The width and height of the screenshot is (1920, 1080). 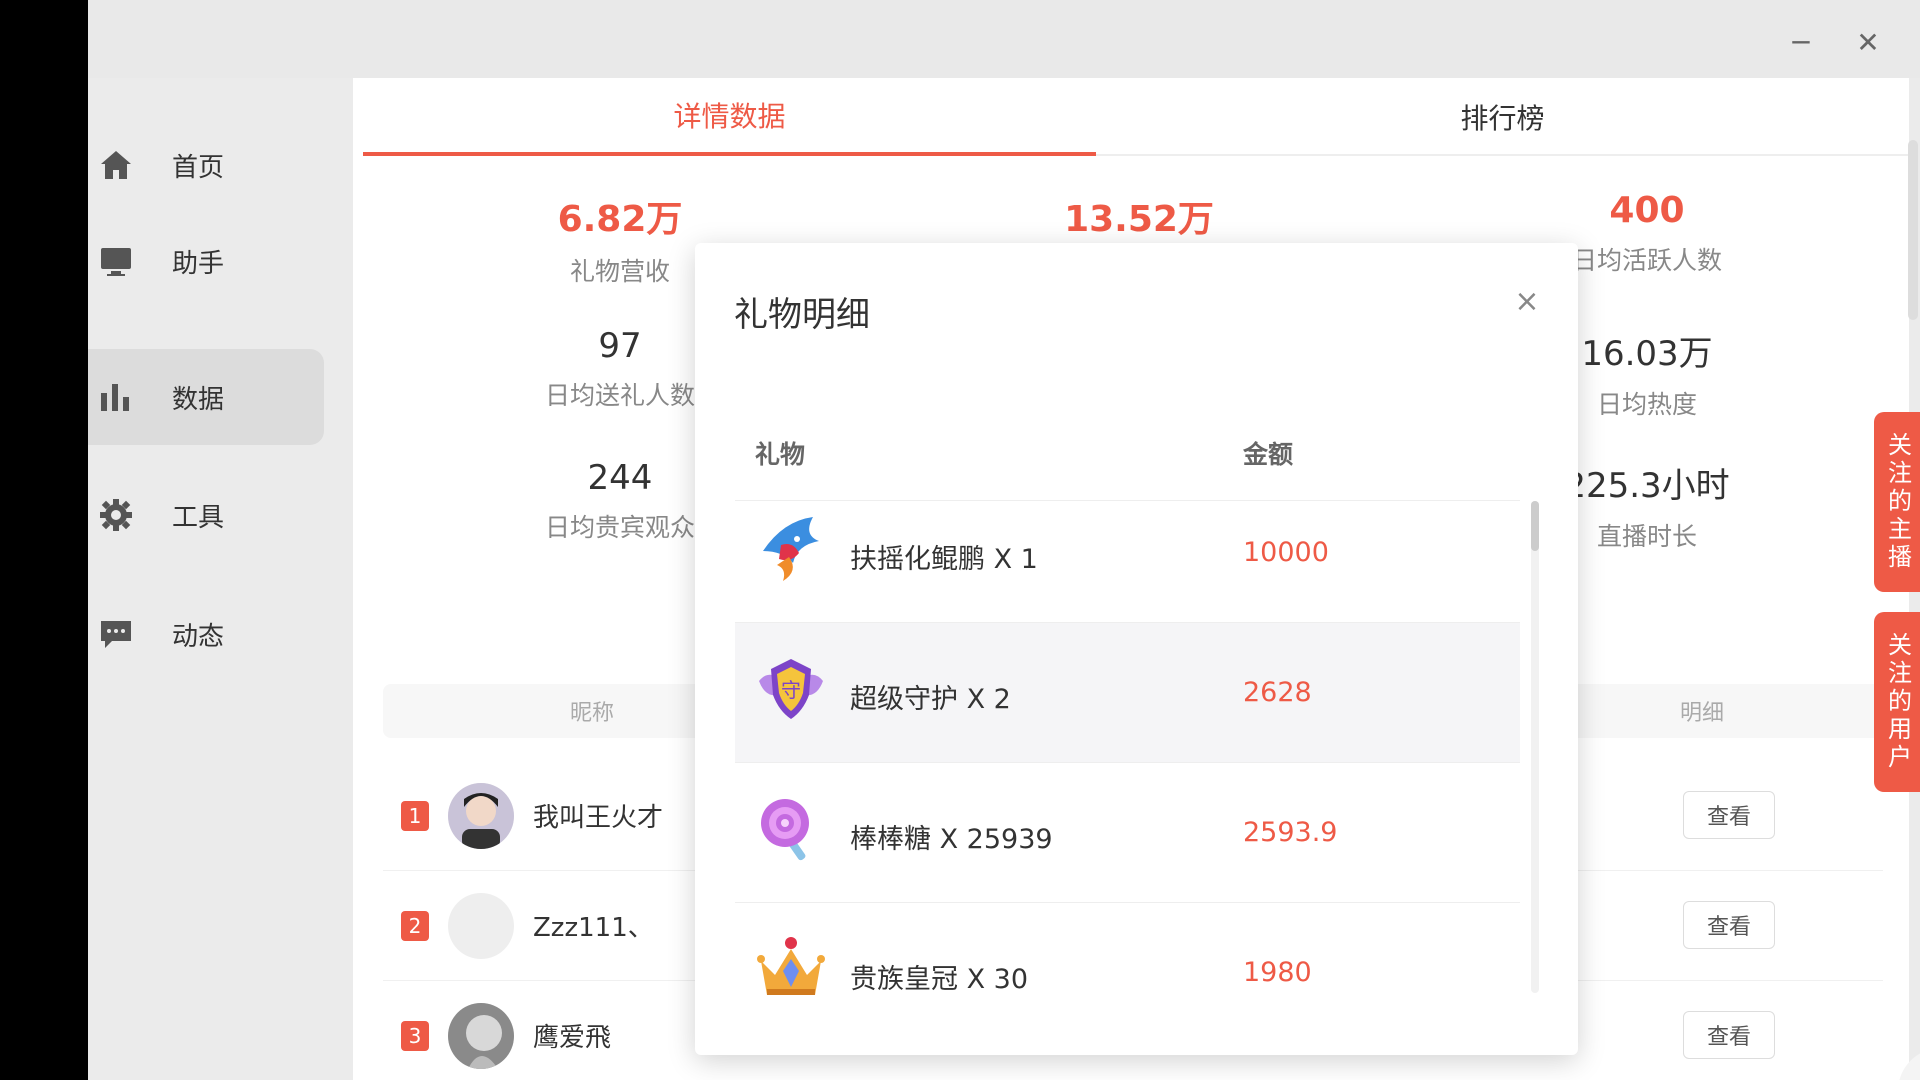 I want to click on kunpeng-bird-icon, so click(x=791, y=549).